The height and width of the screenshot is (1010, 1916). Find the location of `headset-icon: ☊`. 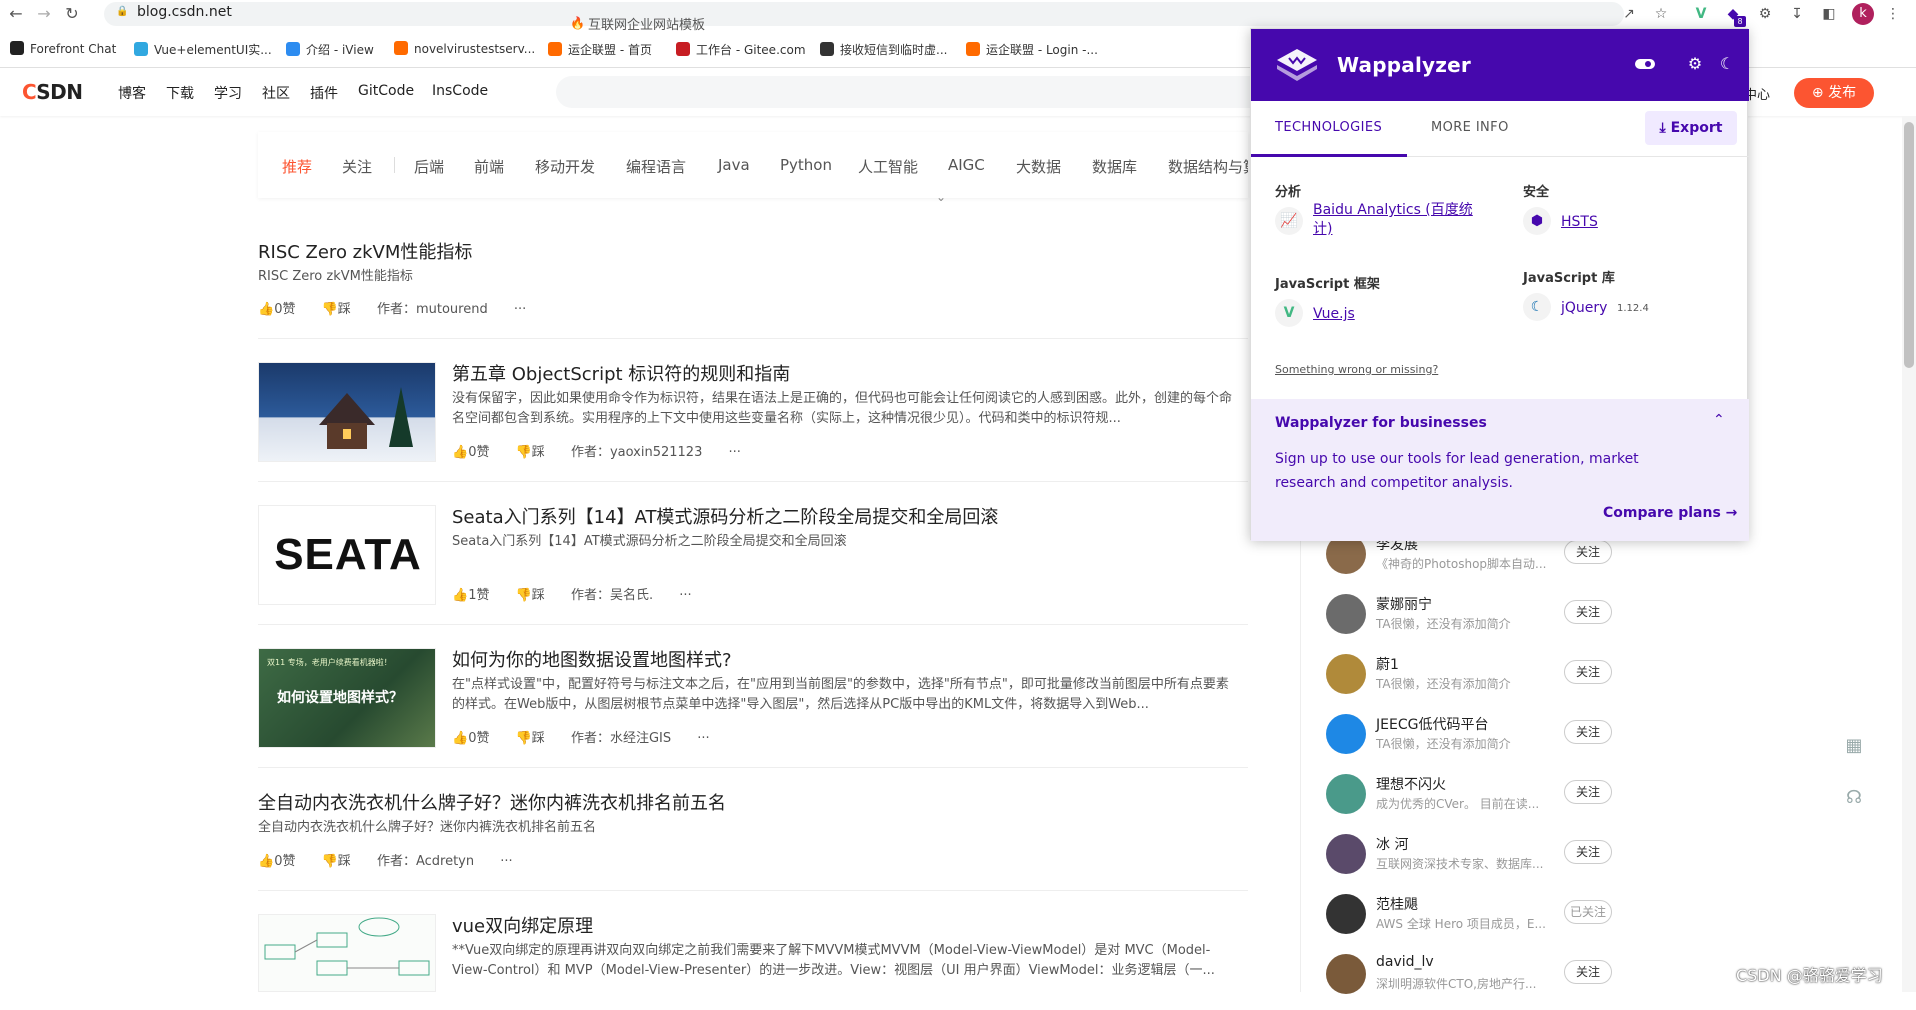

headset-icon: ☊ is located at coordinates (1854, 798).